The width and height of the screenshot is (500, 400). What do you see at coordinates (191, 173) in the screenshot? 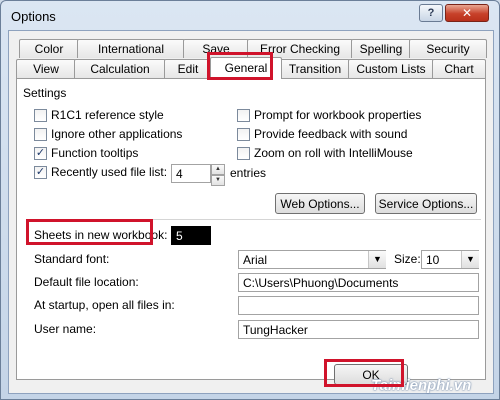
I see `recent-files-count-input: 4` at bounding box center [191, 173].